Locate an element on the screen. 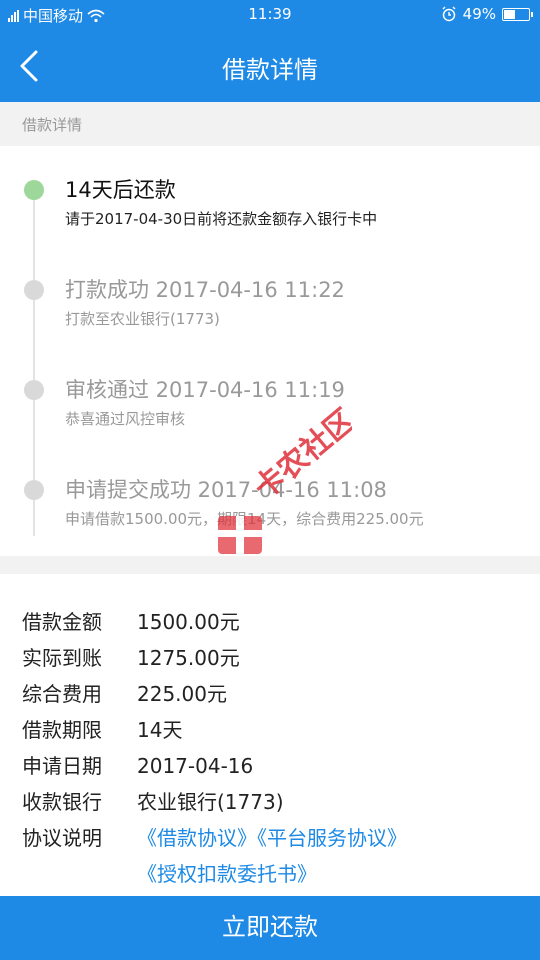 Image resolution: width=540 pixels, height=960 pixels. detail-label: 收款银行 is located at coordinates (62, 802).